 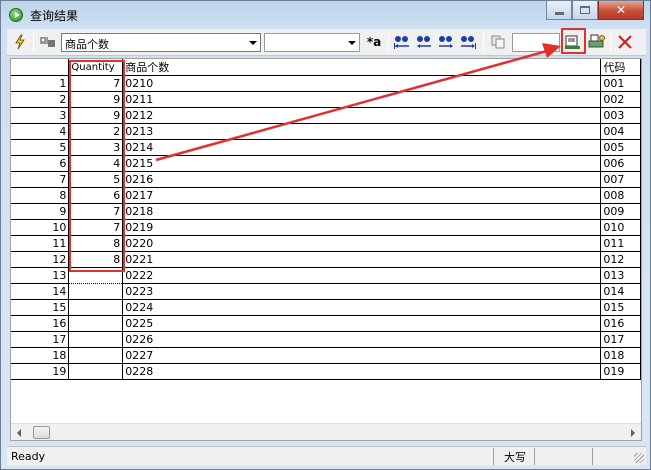 I want to click on filter-select, so click(x=312, y=42).